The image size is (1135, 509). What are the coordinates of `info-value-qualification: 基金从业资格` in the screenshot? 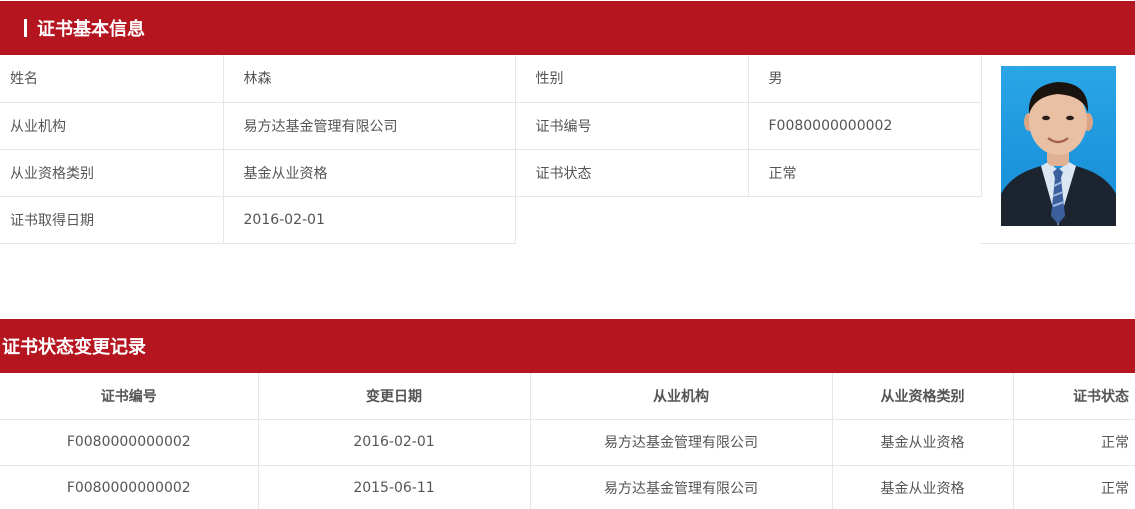 It's located at (369, 173).